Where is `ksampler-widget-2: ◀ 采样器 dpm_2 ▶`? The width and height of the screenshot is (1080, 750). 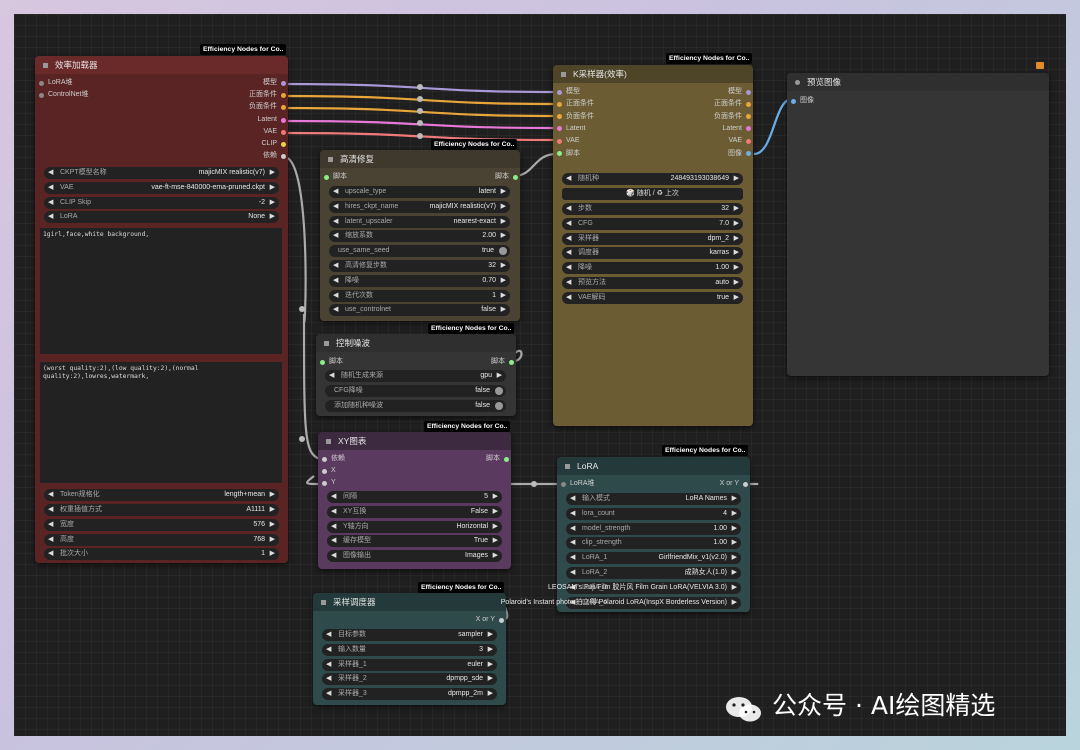 ksampler-widget-2: ◀ 采样器 dpm_2 ▶ is located at coordinates (652, 238).